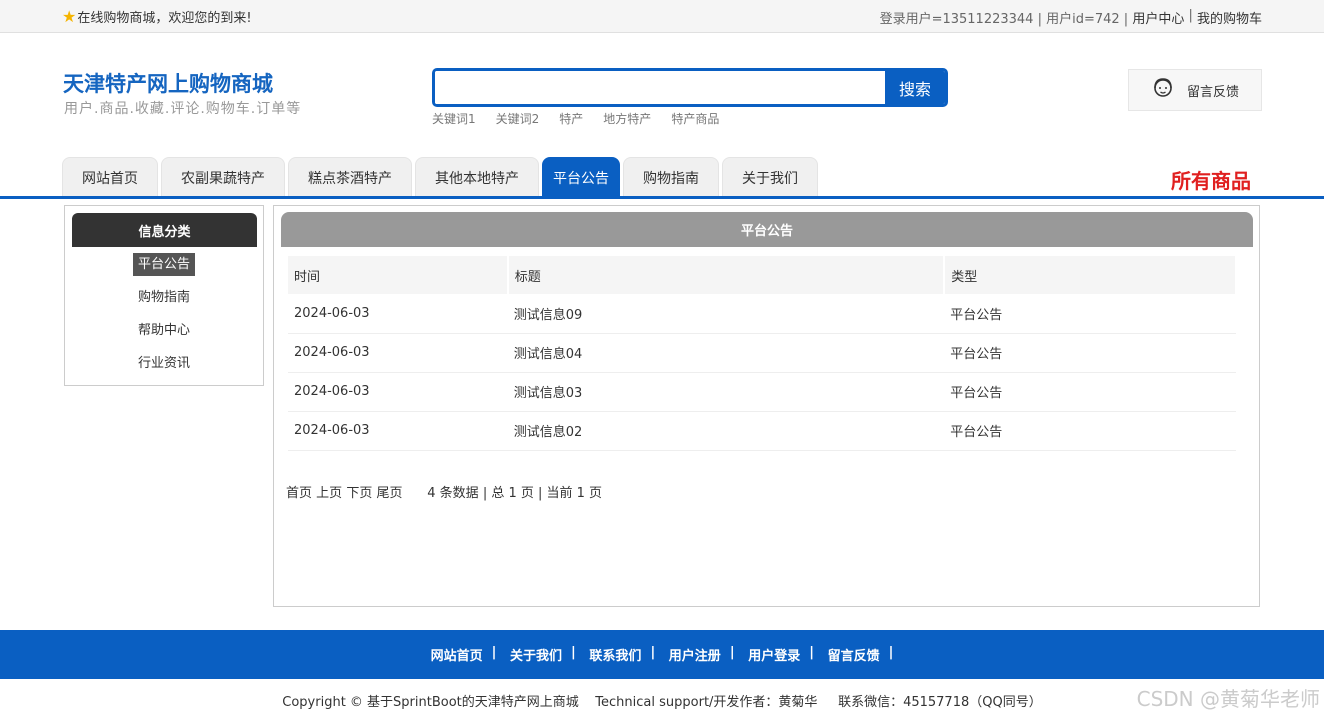 This screenshot has height=719, width=1324. What do you see at coordinates (615, 654) in the screenshot?
I see `footer-link-contact: 联系我们` at bounding box center [615, 654].